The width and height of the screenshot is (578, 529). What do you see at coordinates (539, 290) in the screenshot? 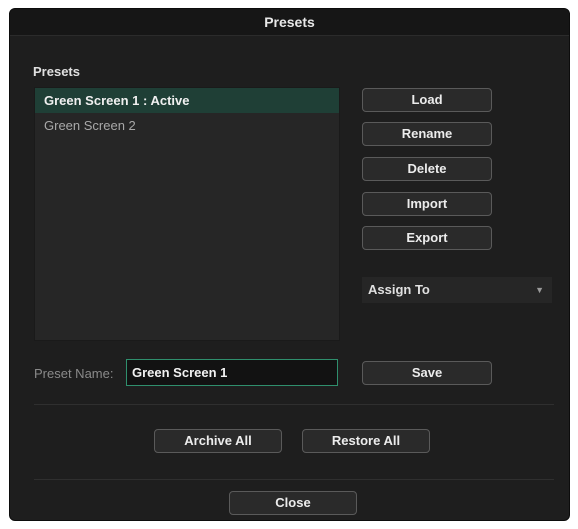
I see `chevron-down-icon: ▼` at bounding box center [539, 290].